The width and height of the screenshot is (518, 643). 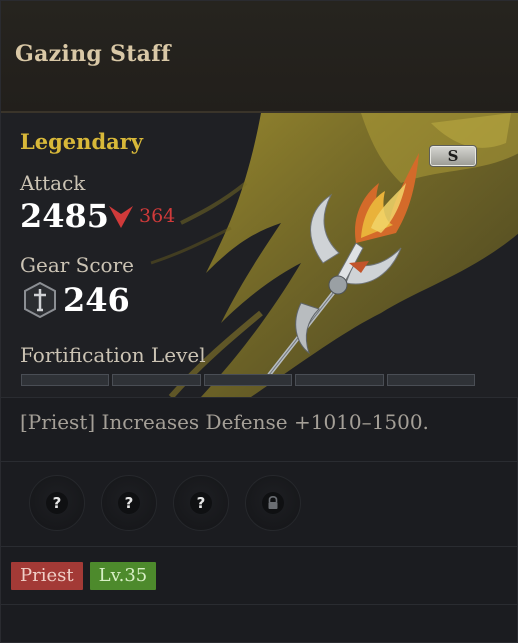 I want to click on requirement-tags: Priest Lv.35, so click(x=84, y=576).